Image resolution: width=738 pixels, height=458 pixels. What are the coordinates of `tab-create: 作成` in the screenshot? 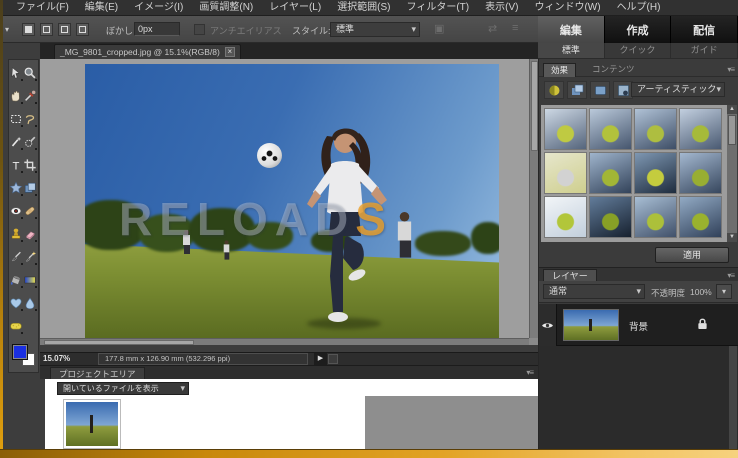 It's located at (638, 29).